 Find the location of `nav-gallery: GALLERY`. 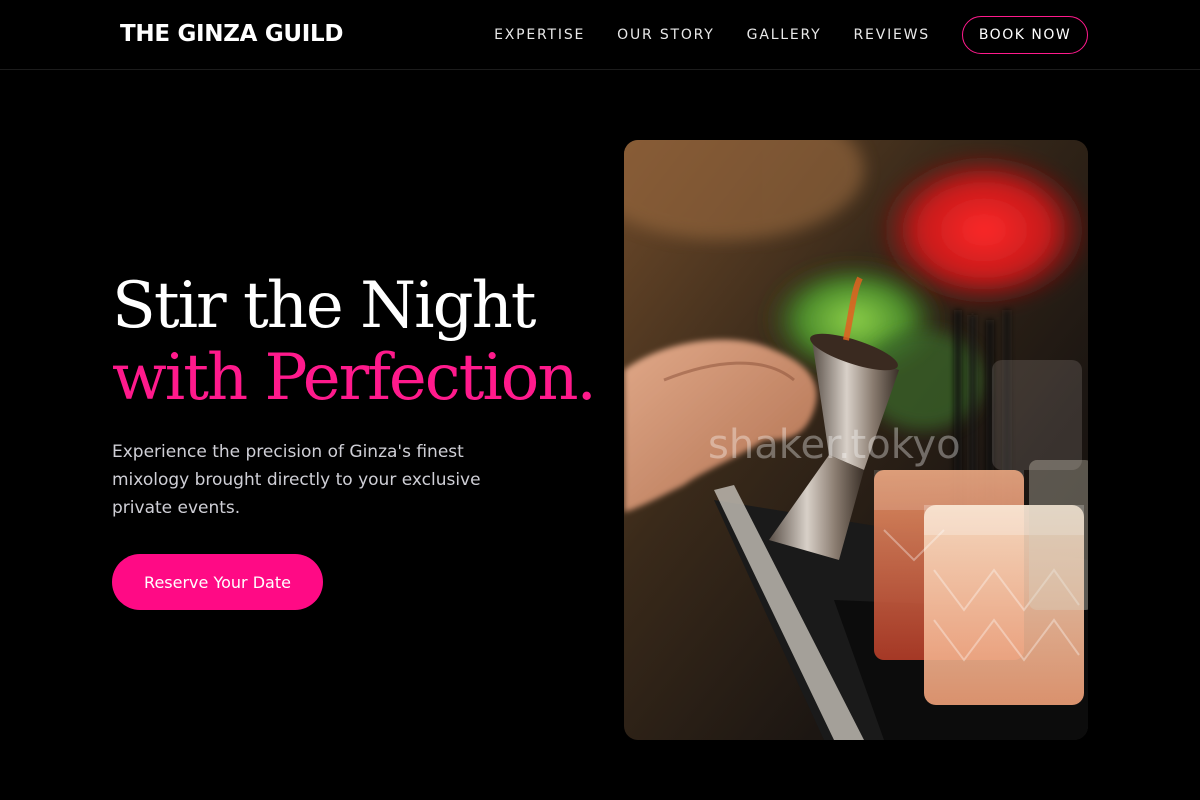

nav-gallery: GALLERY is located at coordinates (784, 35).